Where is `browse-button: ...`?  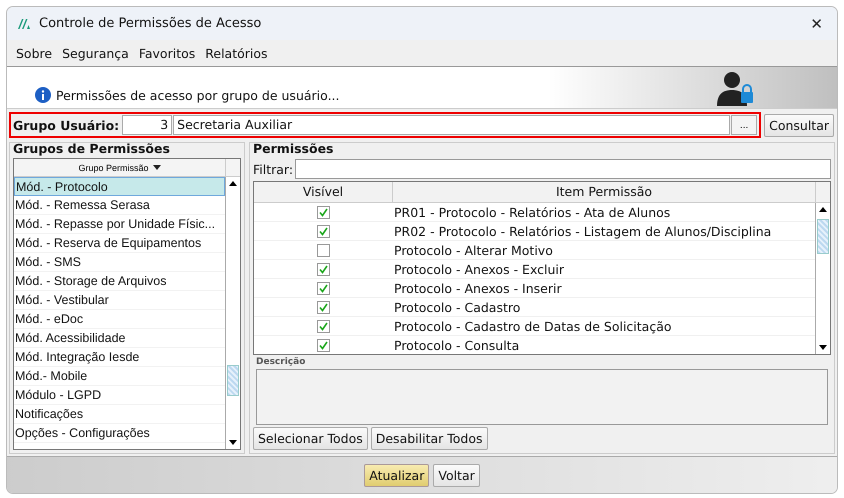 browse-button: ... is located at coordinates (744, 125).